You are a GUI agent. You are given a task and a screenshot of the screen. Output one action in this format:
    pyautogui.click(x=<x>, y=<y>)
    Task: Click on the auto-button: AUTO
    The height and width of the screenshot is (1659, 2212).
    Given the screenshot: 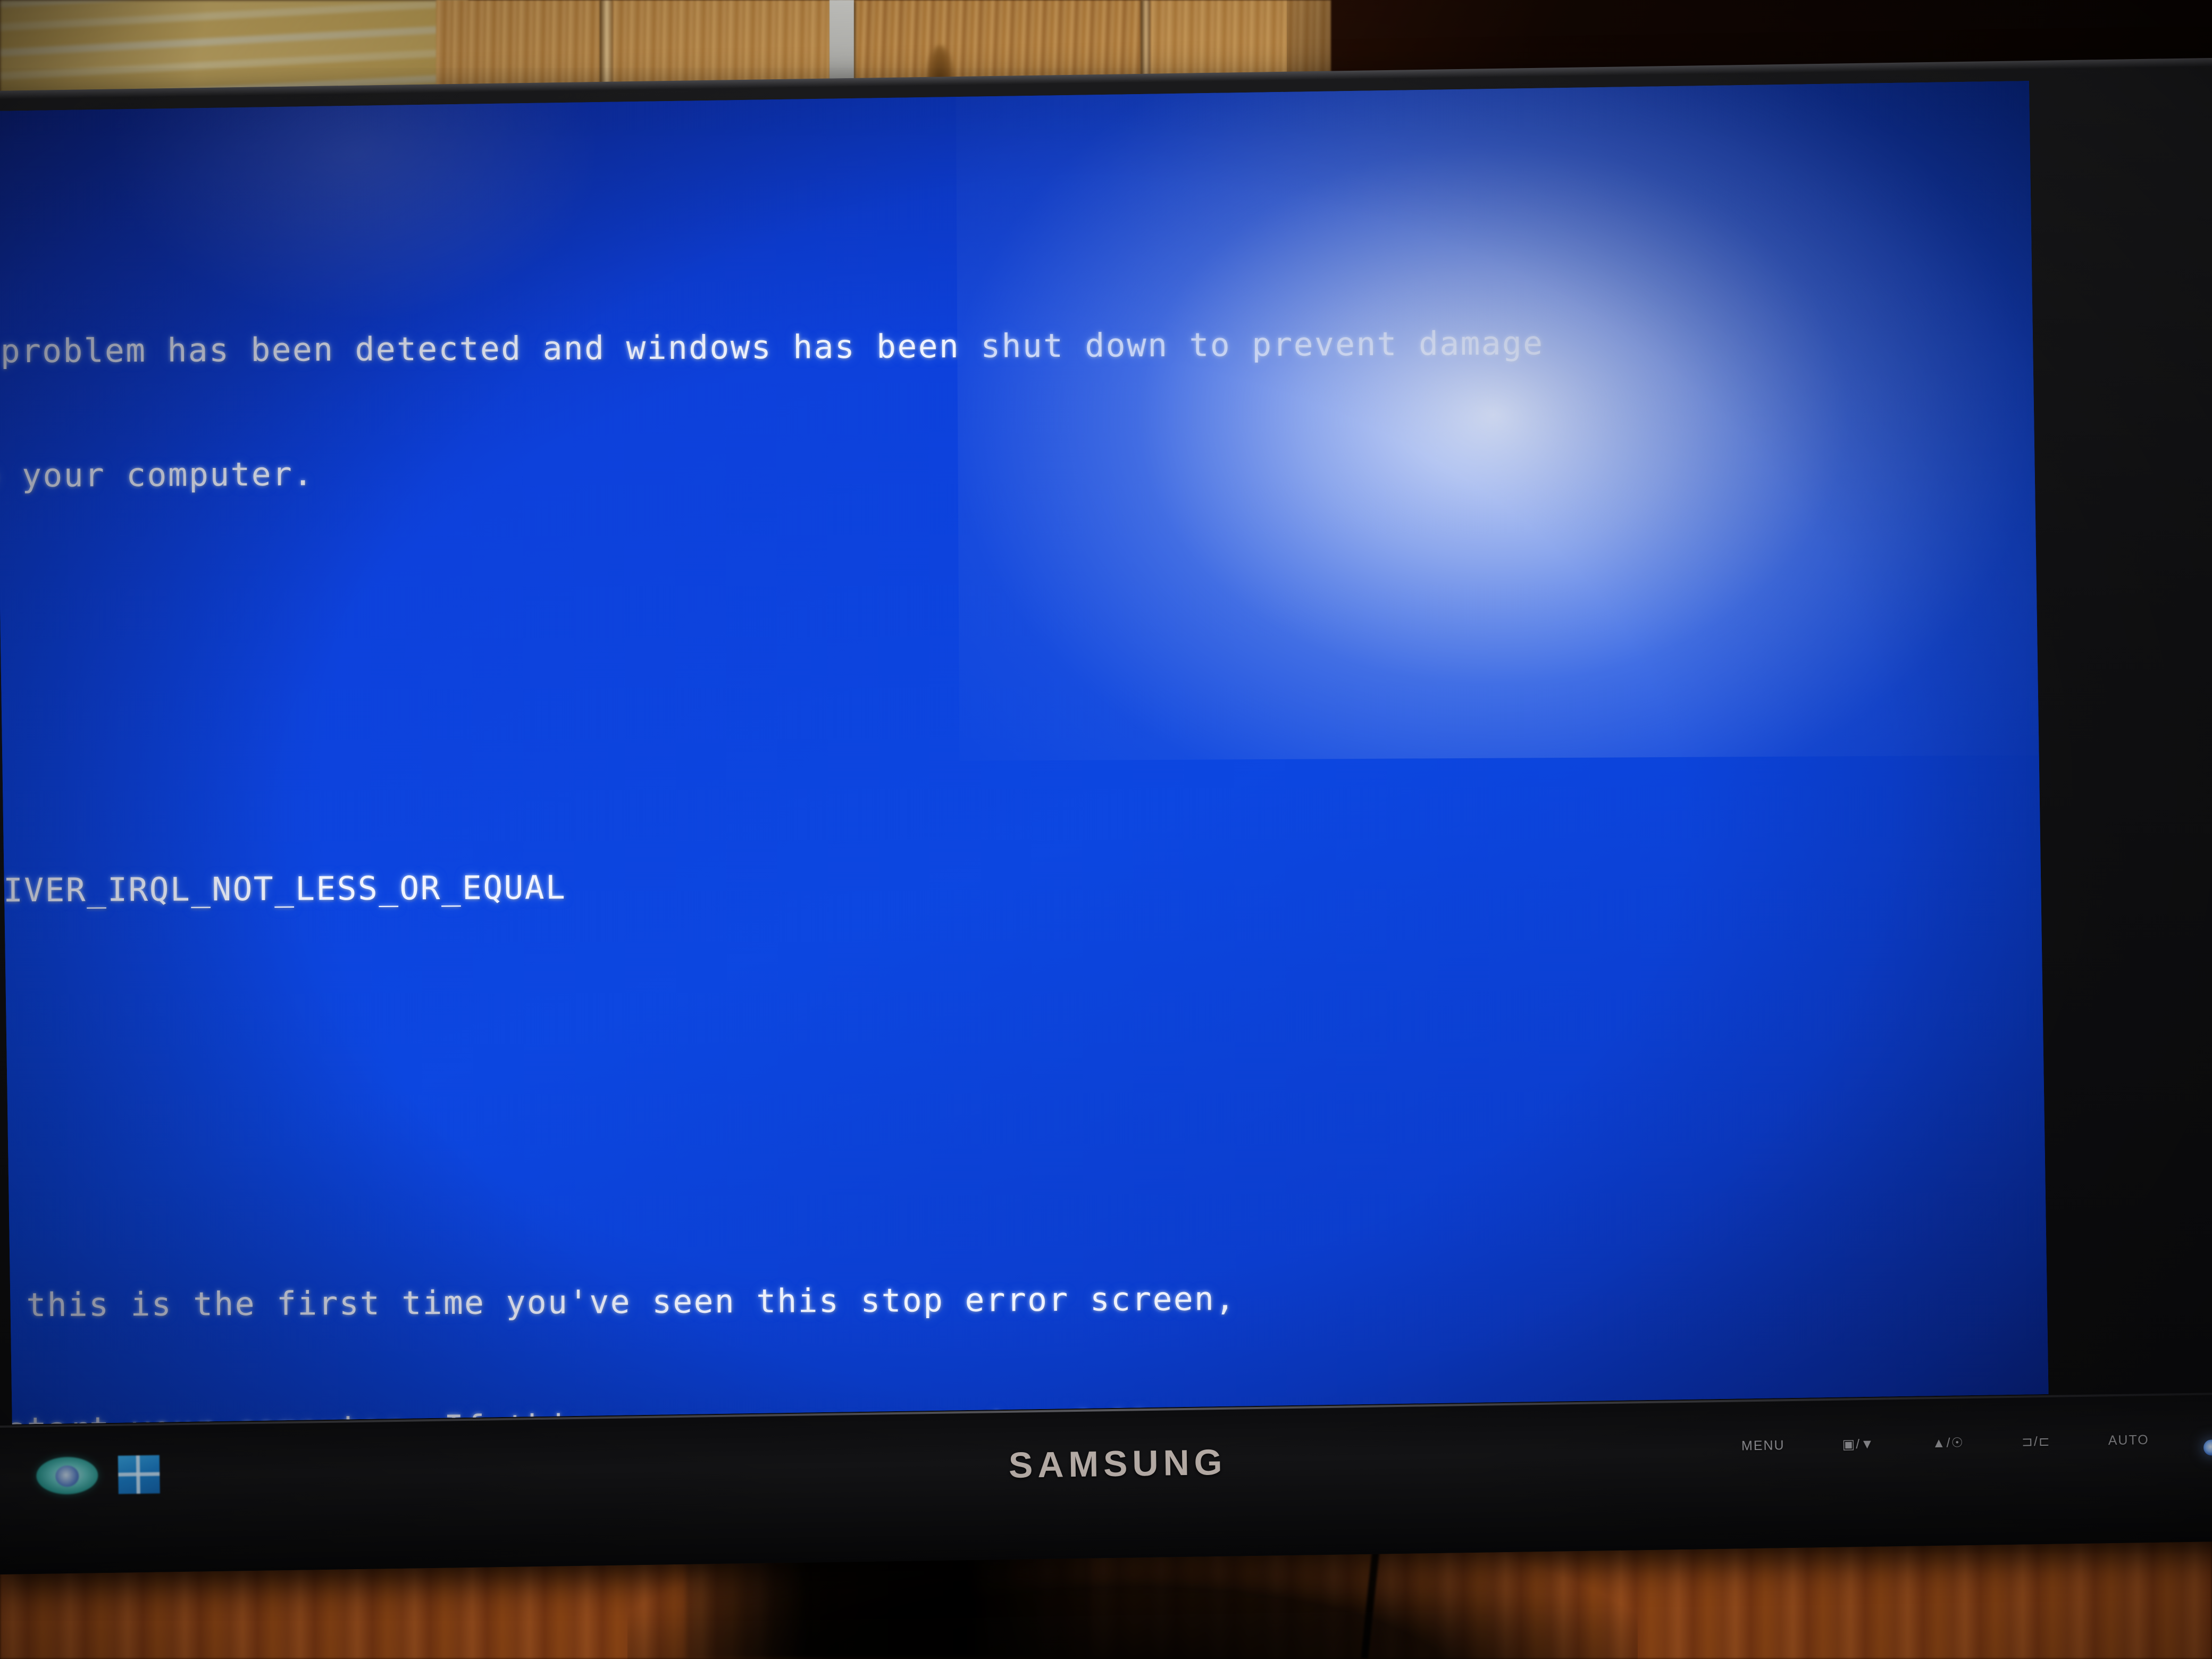 What is the action you would take?
    pyautogui.click(x=2128, y=1440)
    